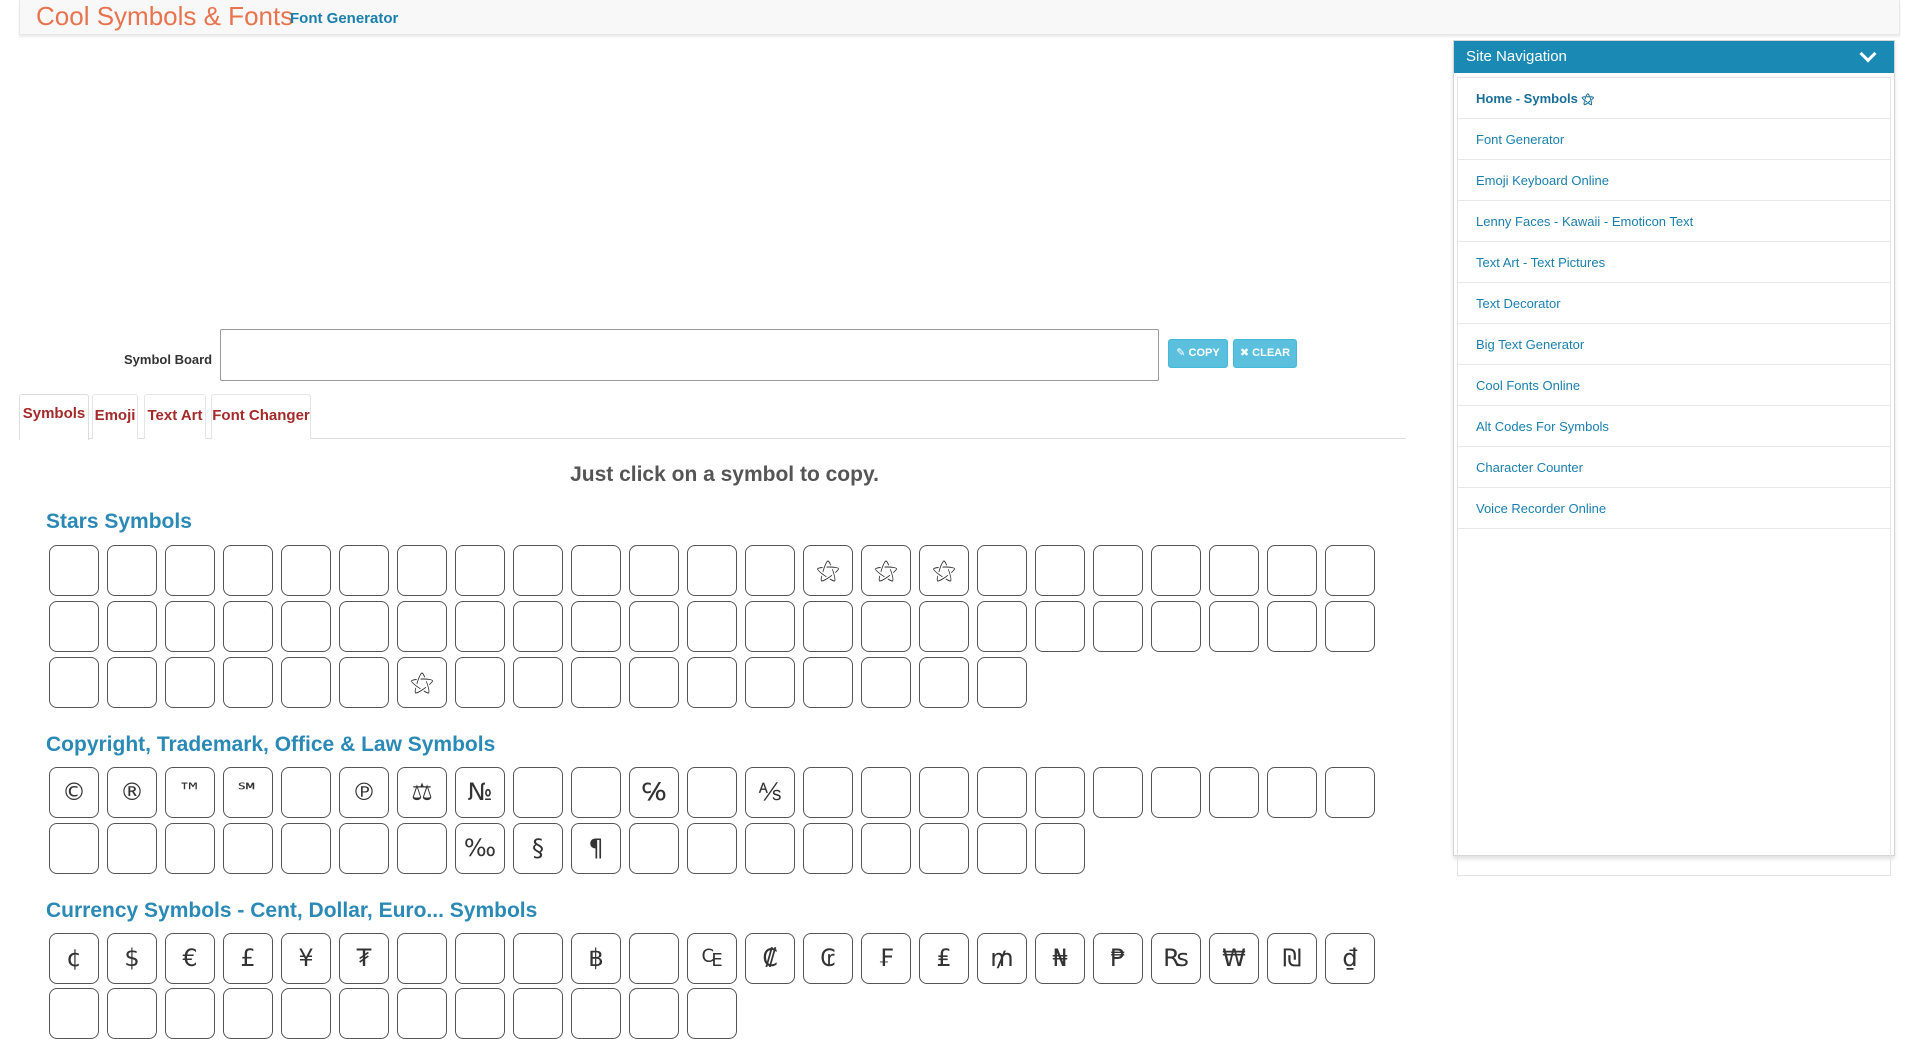 This screenshot has width=1920, height=1039. I want to click on symbol-button: ₫, so click(1350, 958).